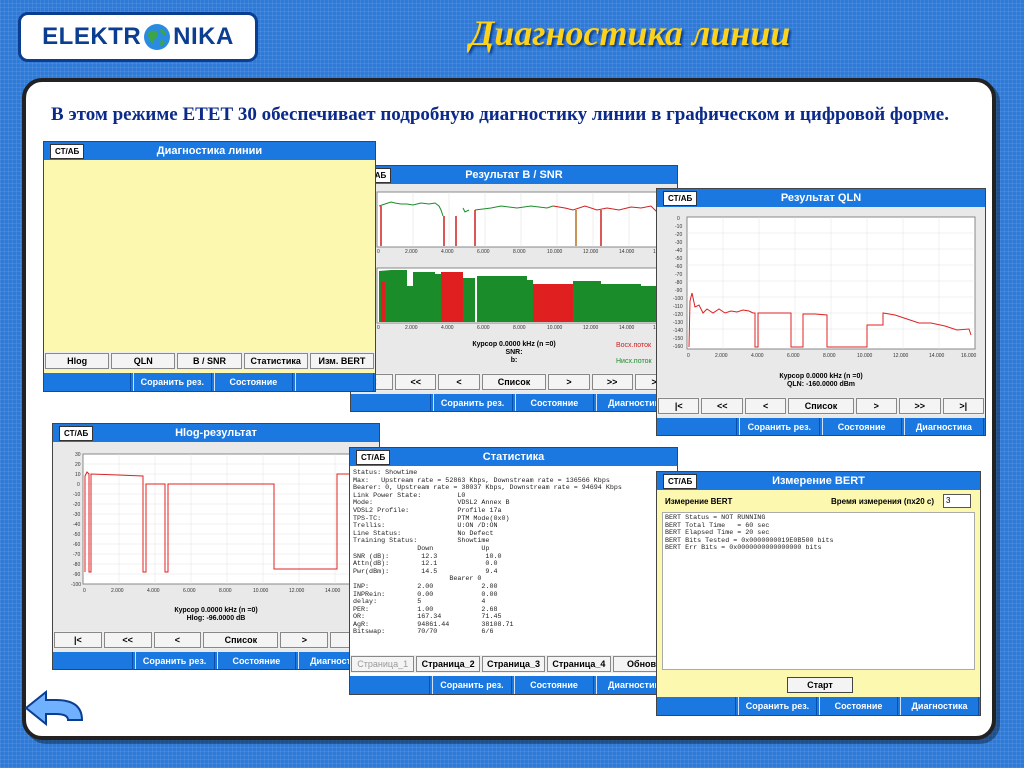 The width and height of the screenshot is (1024, 768). What do you see at coordinates (678, 323) in the screenshot?
I see `svg-text: -130` at bounding box center [678, 323].